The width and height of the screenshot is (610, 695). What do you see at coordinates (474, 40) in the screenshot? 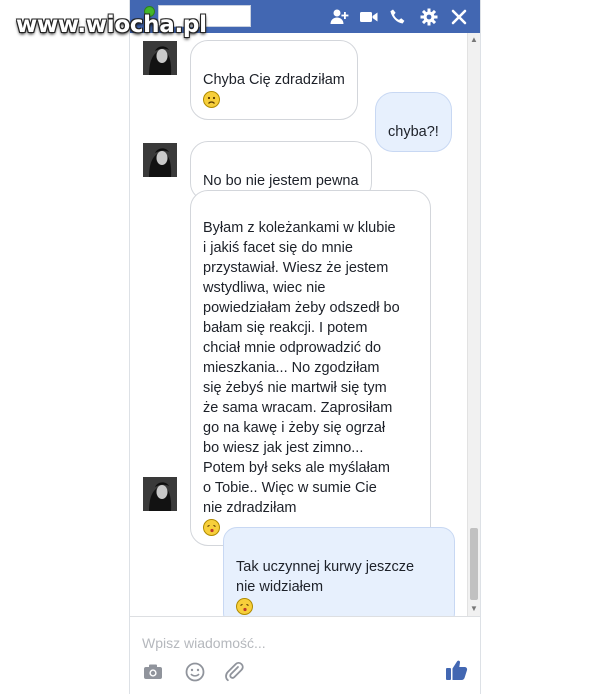
I see `scroll-up-icon: ▲` at bounding box center [474, 40].